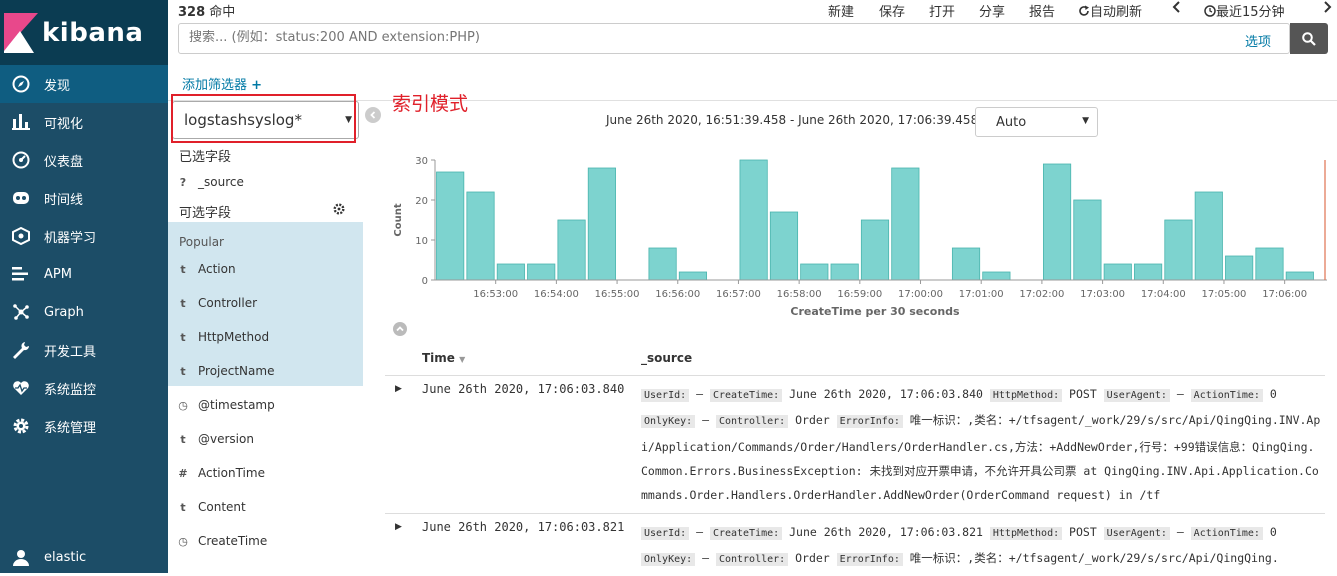  I want to click on source-field-key: UserId:, so click(665, 395).